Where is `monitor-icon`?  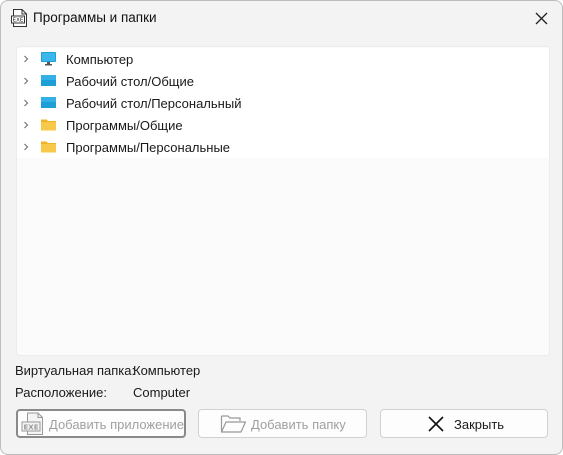 monitor-icon is located at coordinates (48, 59).